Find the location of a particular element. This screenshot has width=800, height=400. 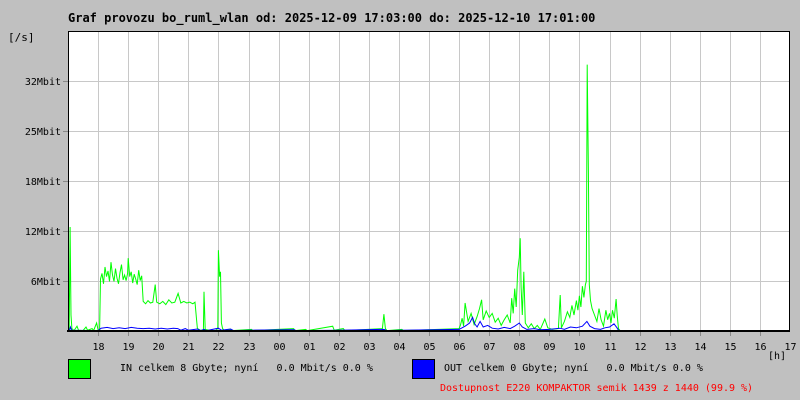

svg-text: 00 is located at coordinates (279, 347).